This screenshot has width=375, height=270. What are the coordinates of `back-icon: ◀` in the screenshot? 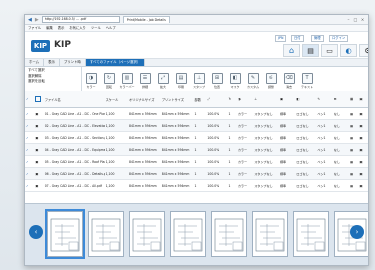 It's located at (30, 20).